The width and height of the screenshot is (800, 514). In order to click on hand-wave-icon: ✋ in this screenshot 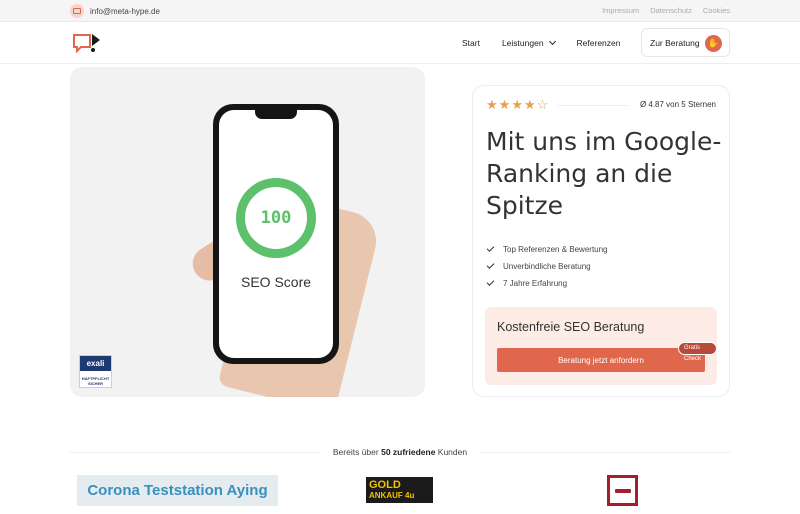, I will do `click(713, 43)`.